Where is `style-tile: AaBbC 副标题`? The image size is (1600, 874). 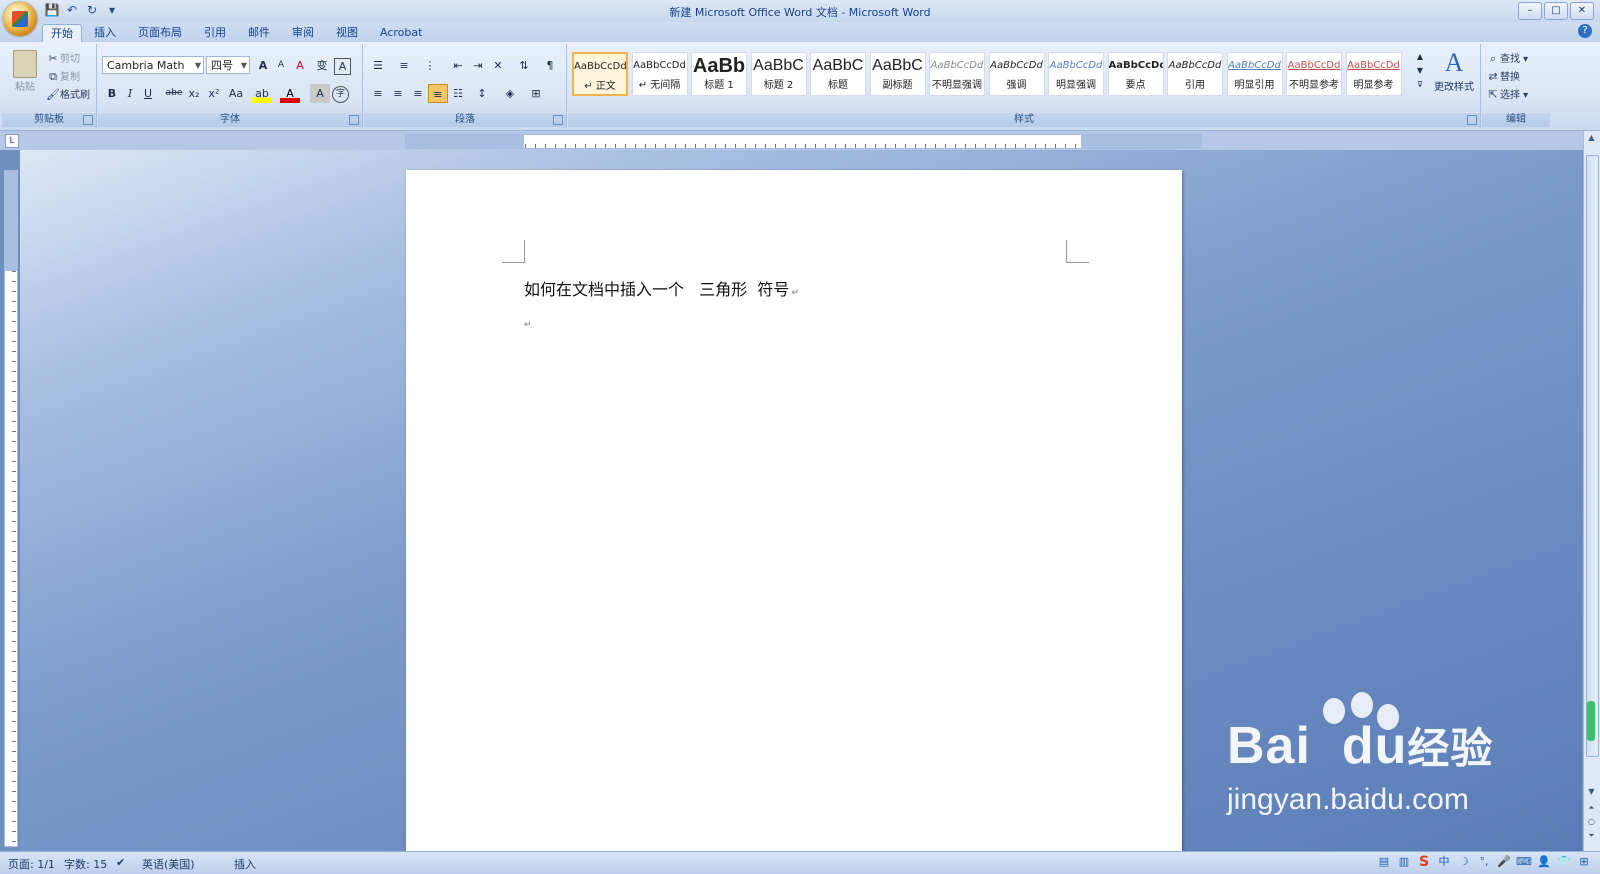
style-tile: AaBbC 副标题 is located at coordinates (897, 74).